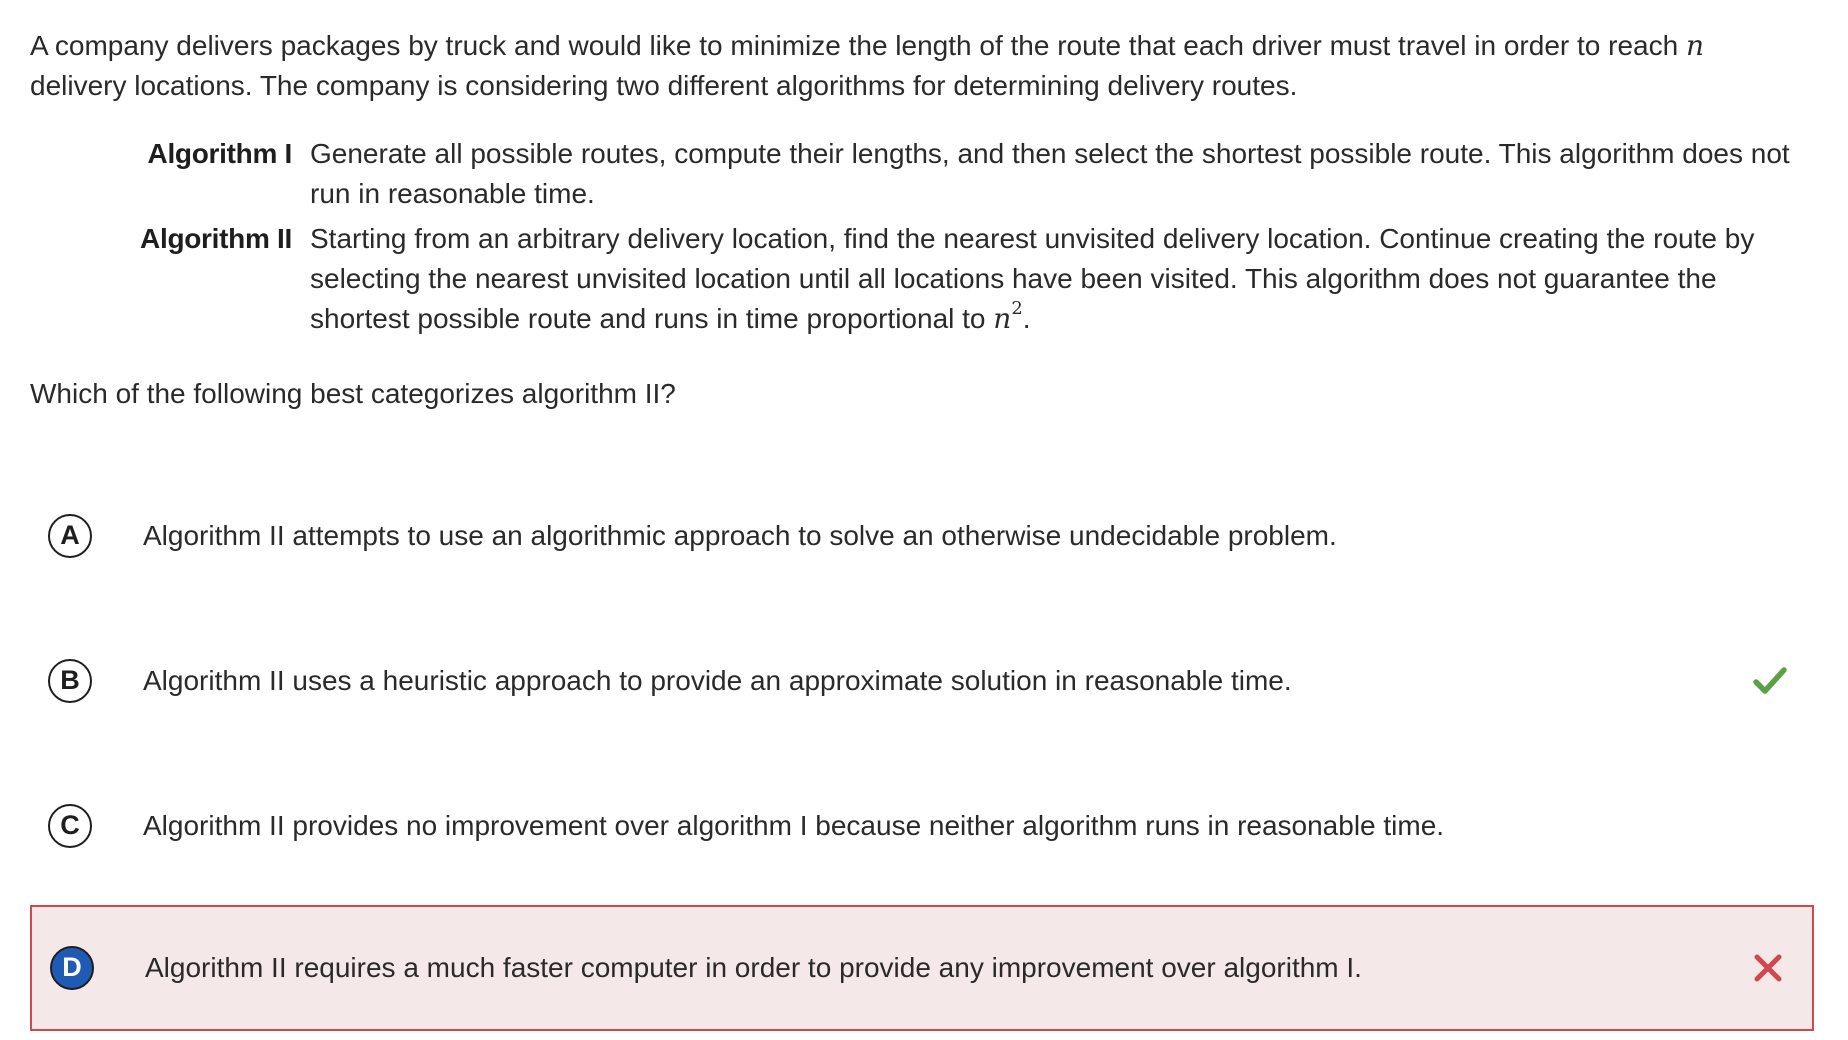 This screenshot has height=1040, width=1848. I want to click on checkmark-icon, so click(1770, 680).